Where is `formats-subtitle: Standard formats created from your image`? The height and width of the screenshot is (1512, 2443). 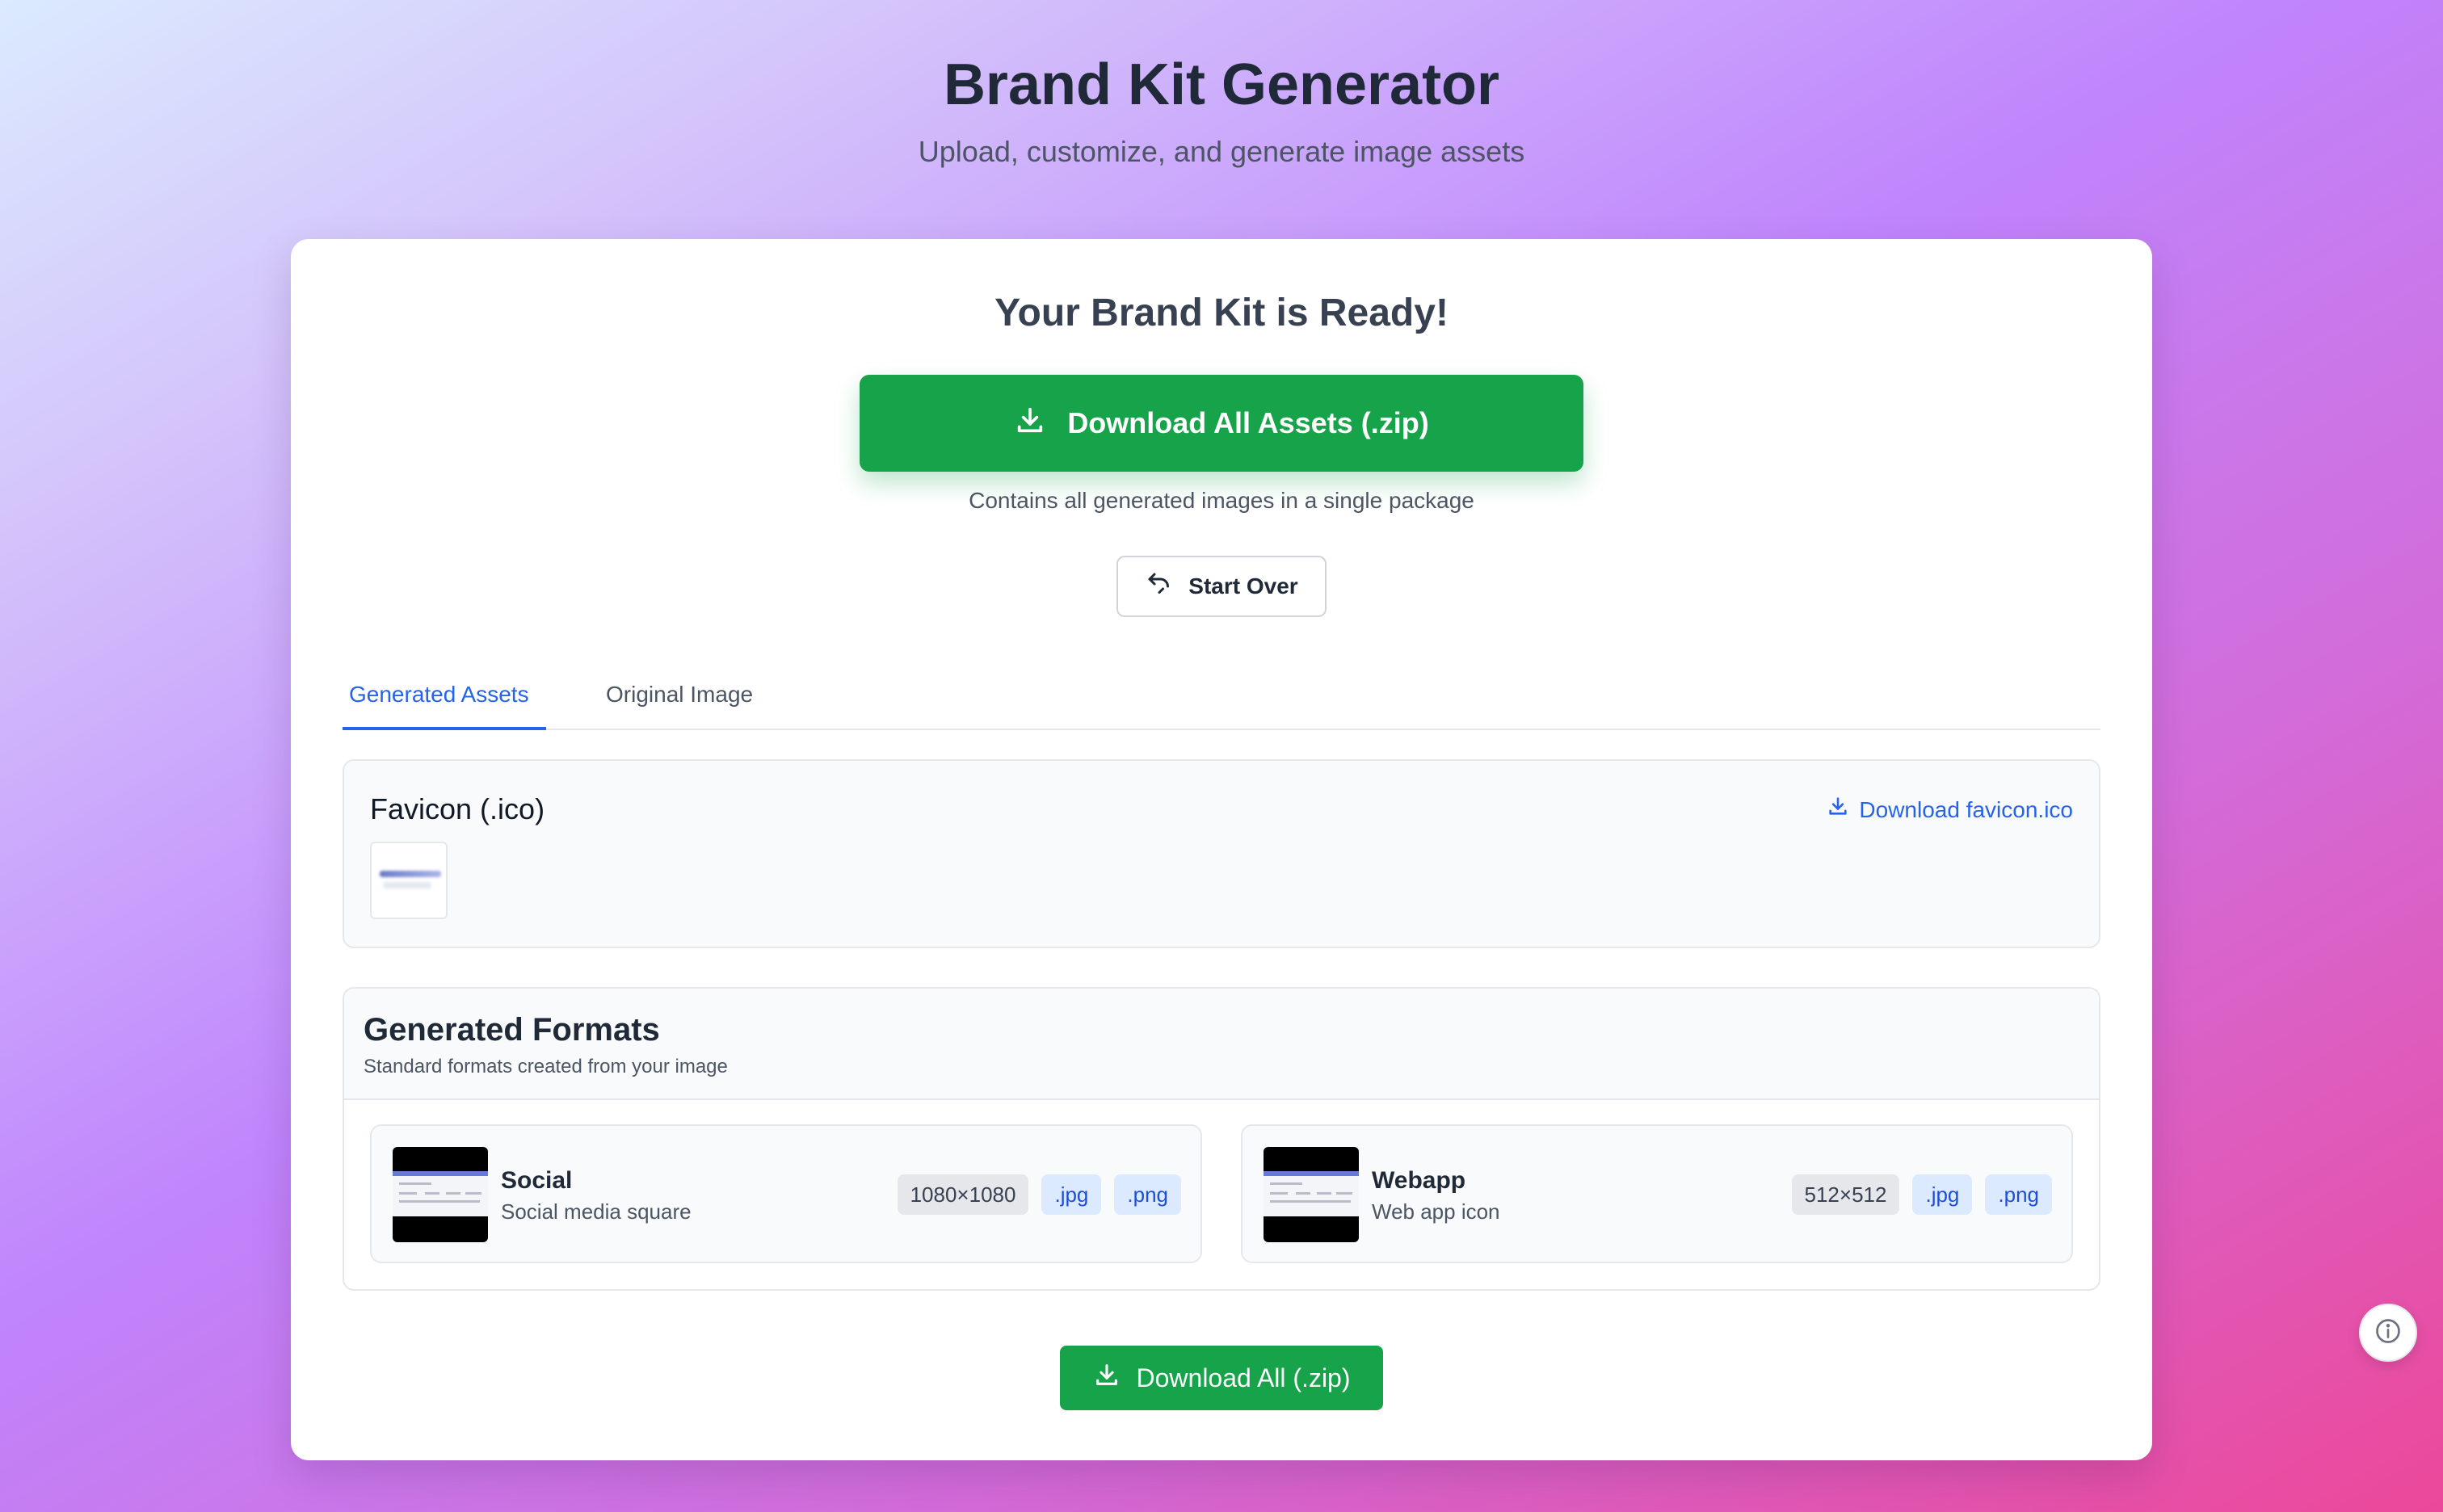 formats-subtitle: Standard formats created from your image is located at coordinates (546, 1067).